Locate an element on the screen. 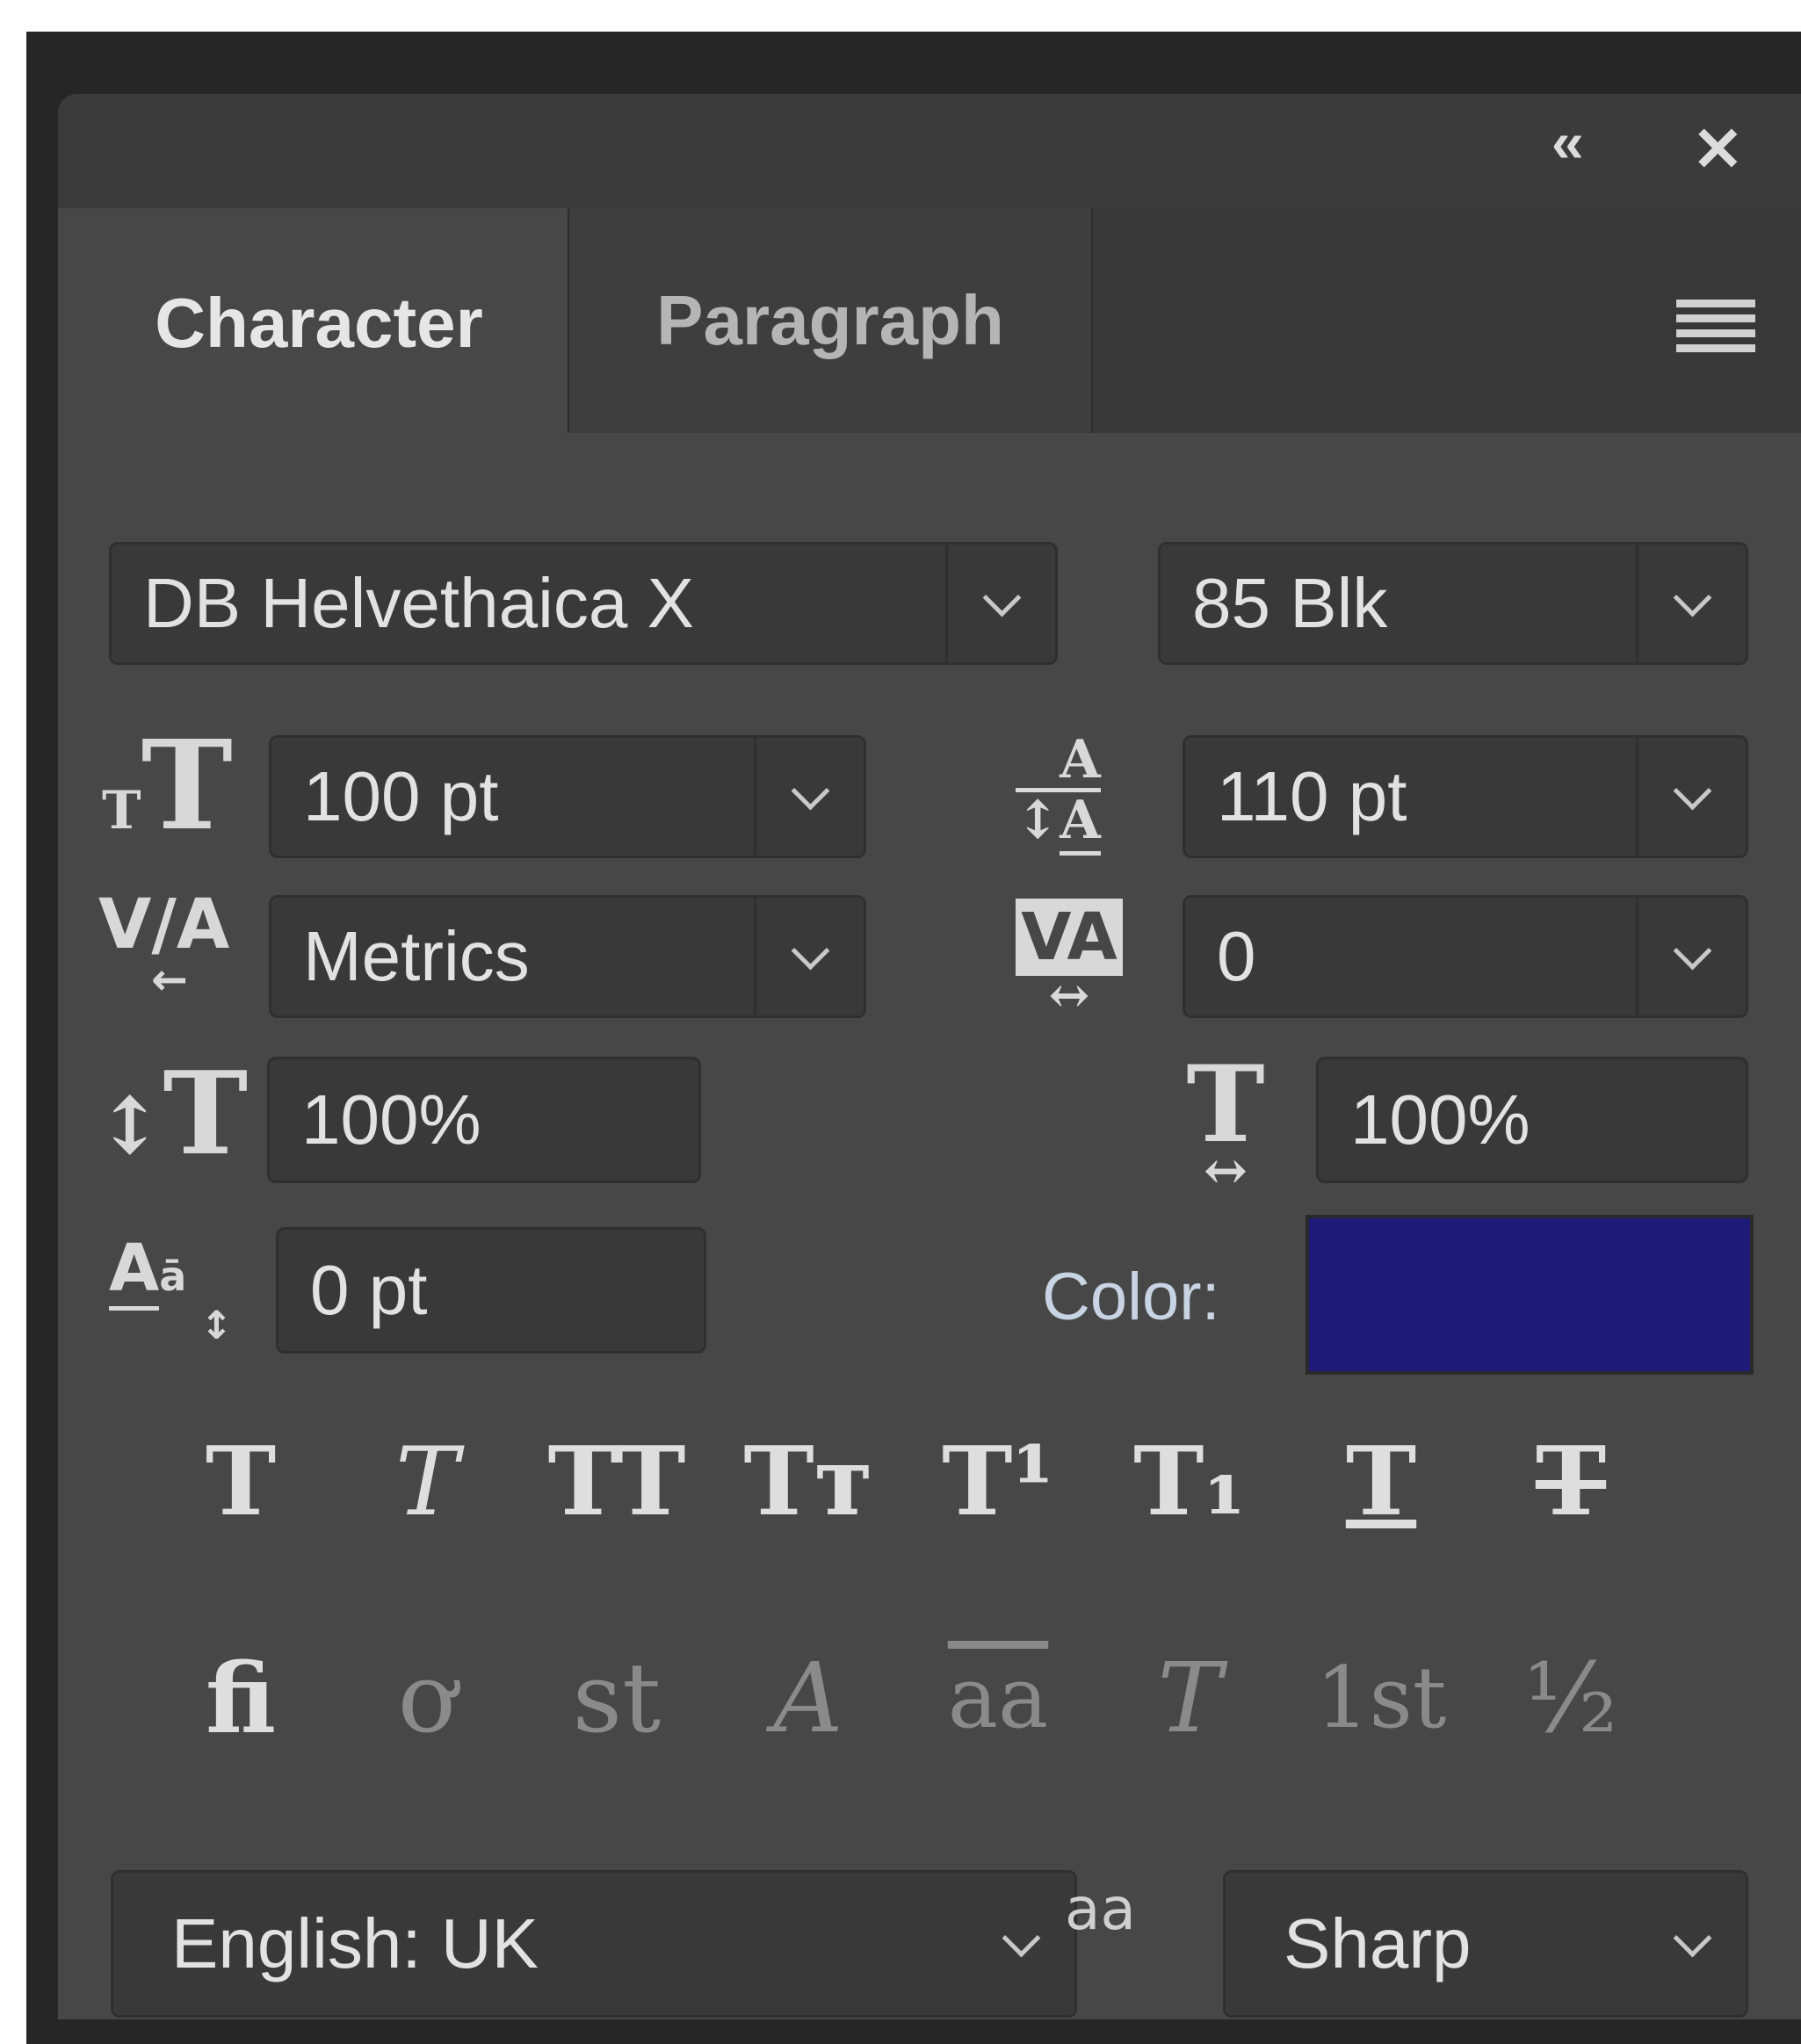 The width and height of the screenshot is (1801, 2044). color-swatch is located at coordinates (1530, 1295).